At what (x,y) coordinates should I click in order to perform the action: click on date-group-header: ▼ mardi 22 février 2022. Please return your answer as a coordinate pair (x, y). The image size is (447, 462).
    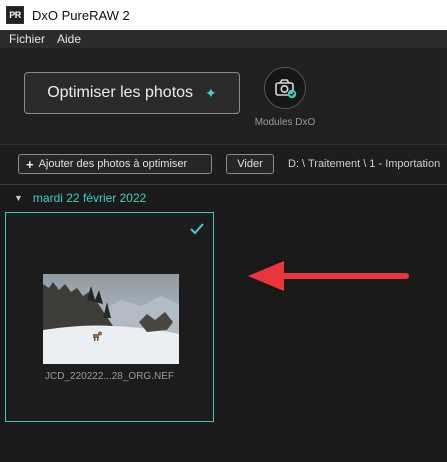
    Looking at the image, I should click on (223, 198).